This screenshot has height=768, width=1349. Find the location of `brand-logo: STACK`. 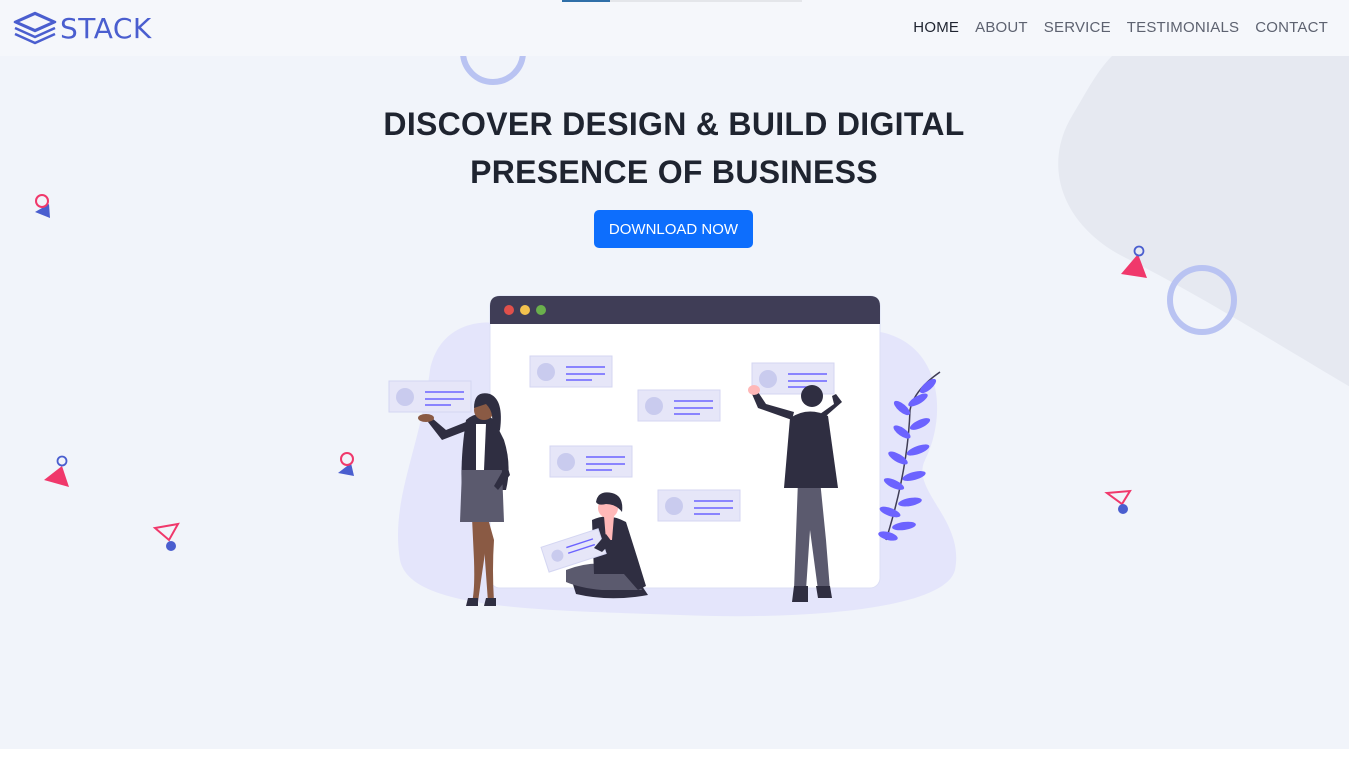

brand-logo: STACK is located at coordinates (82, 28).